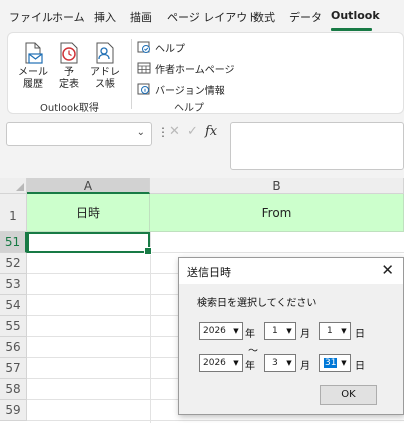 This screenshot has height=423, width=404. What do you see at coordinates (33, 72) in the screenshot?
I see `mail-history-label-1: メール` at bounding box center [33, 72].